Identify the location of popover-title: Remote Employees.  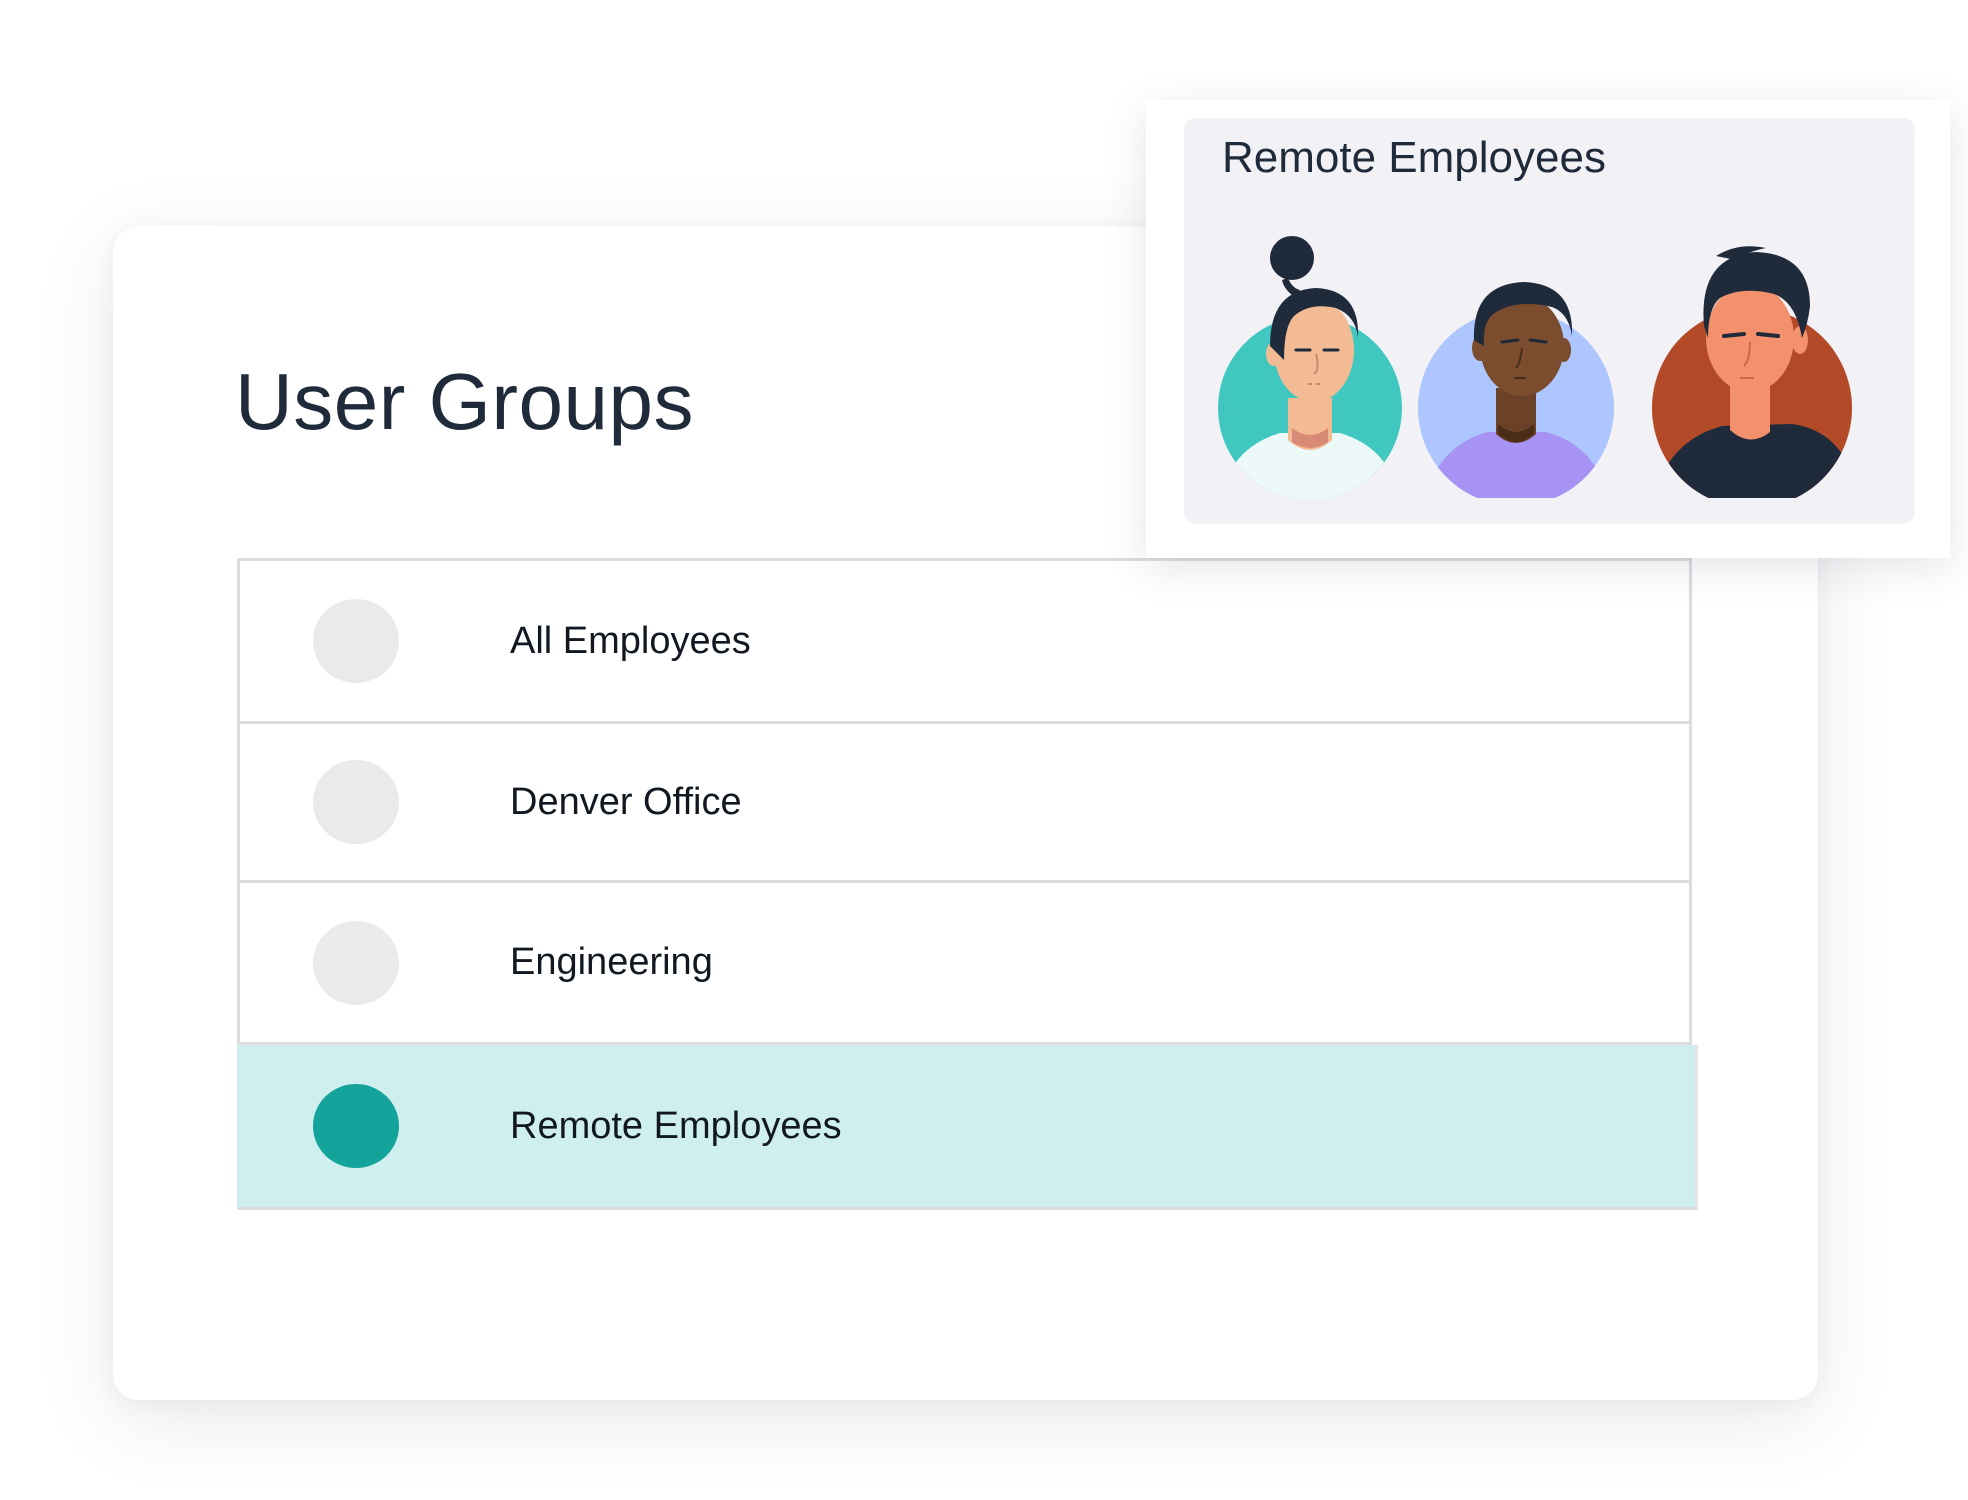
(1414, 157).